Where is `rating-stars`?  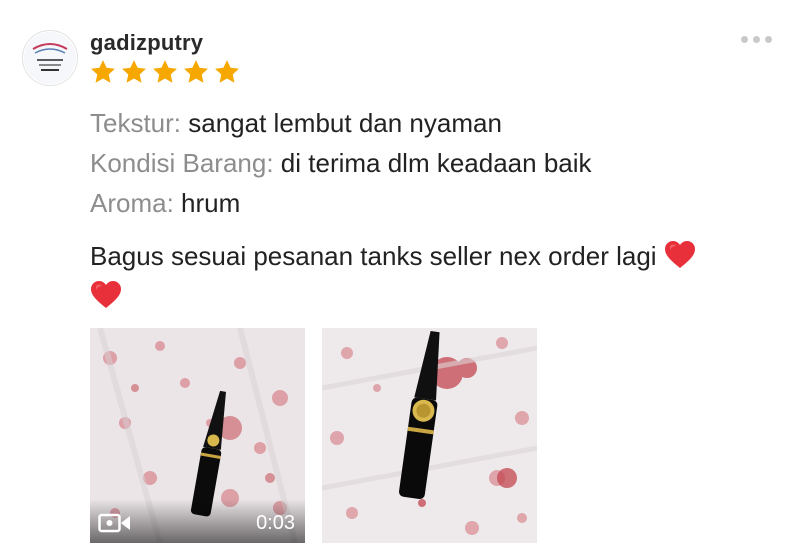
rating-stars is located at coordinates (165, 72).